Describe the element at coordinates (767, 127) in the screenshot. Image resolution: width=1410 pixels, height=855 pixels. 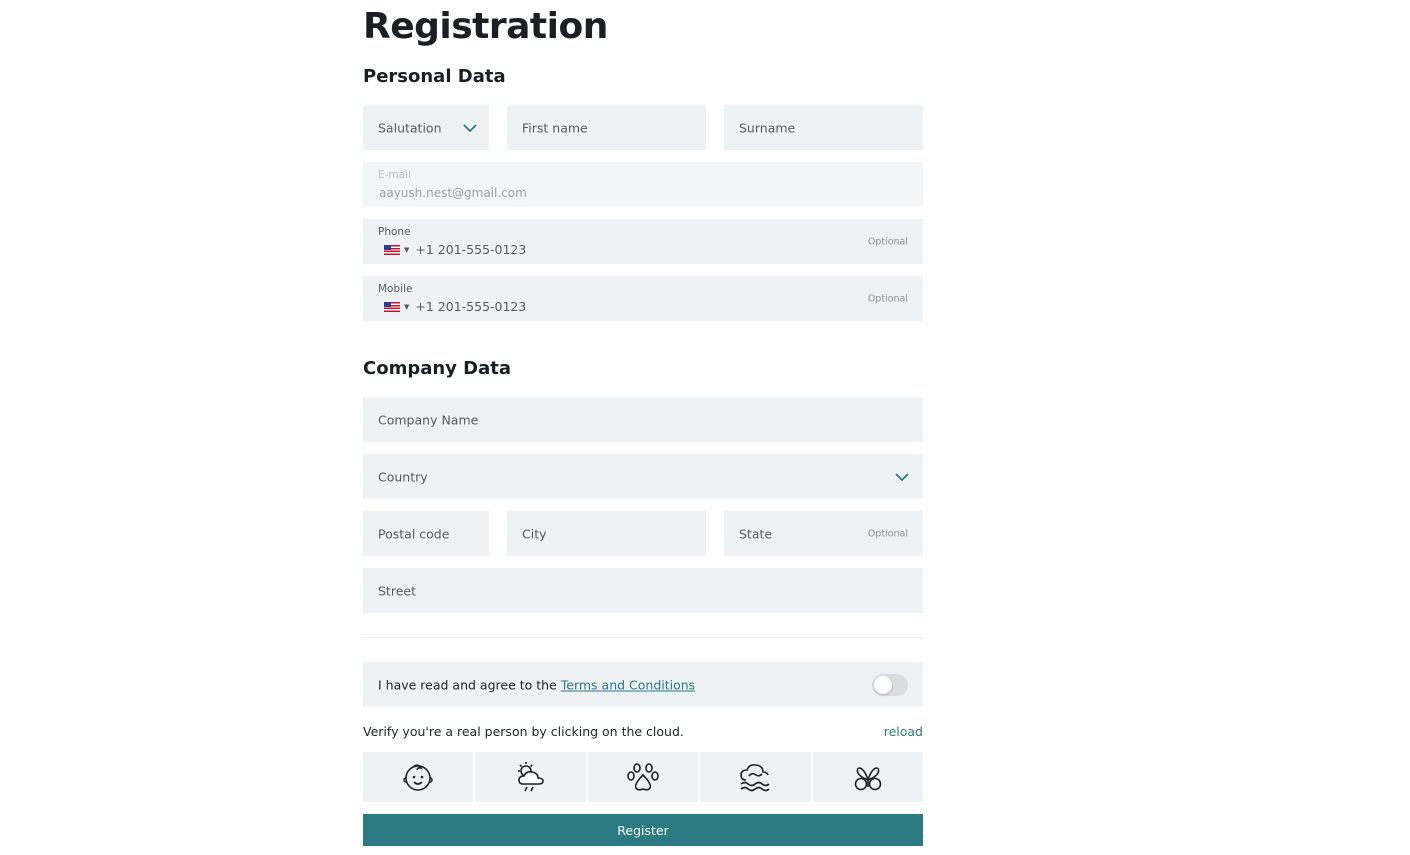
I see `surname-placeholder: Surname` at that location.